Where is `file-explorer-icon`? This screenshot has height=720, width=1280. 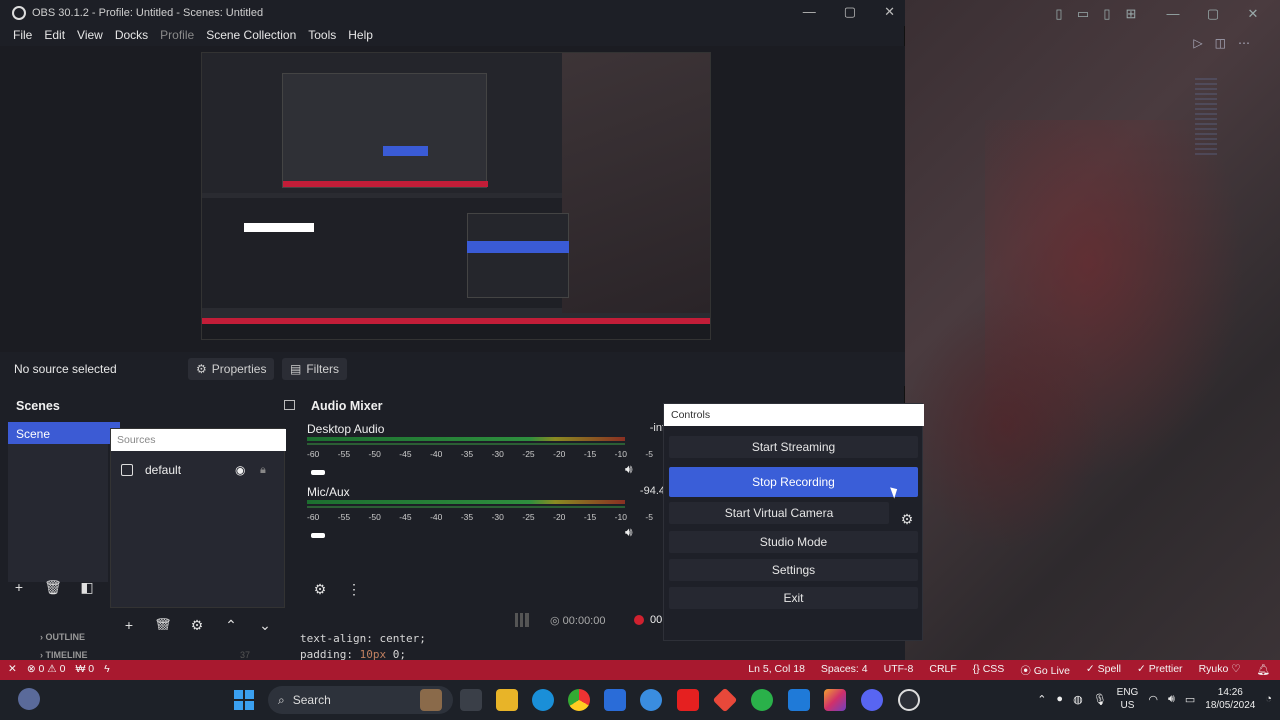 file-explorer-icon is located at coordinates (507, 700).